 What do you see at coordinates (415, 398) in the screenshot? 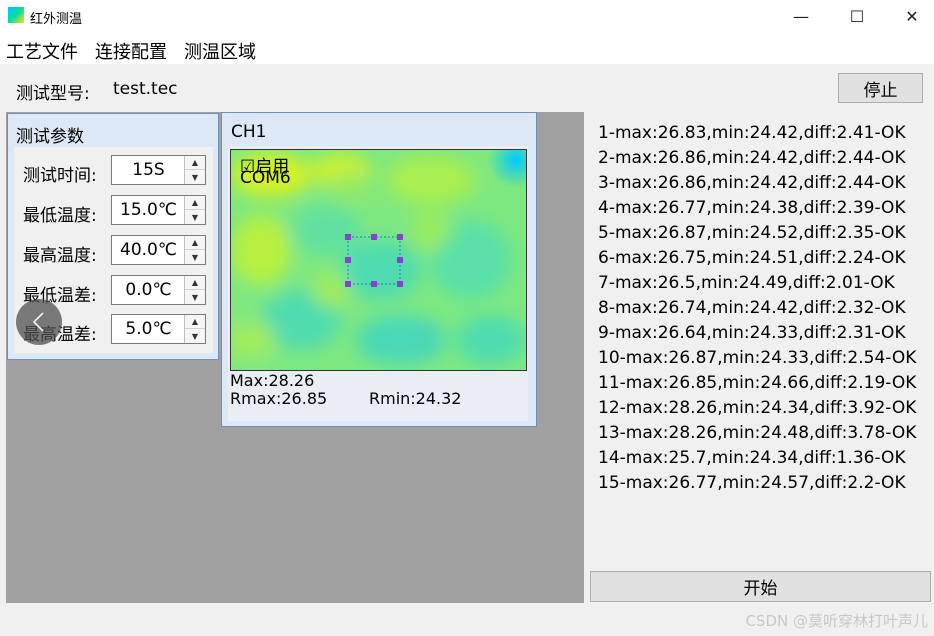
I see `rmin-label: Rmin:24.32` at bounding box center [415, 398].